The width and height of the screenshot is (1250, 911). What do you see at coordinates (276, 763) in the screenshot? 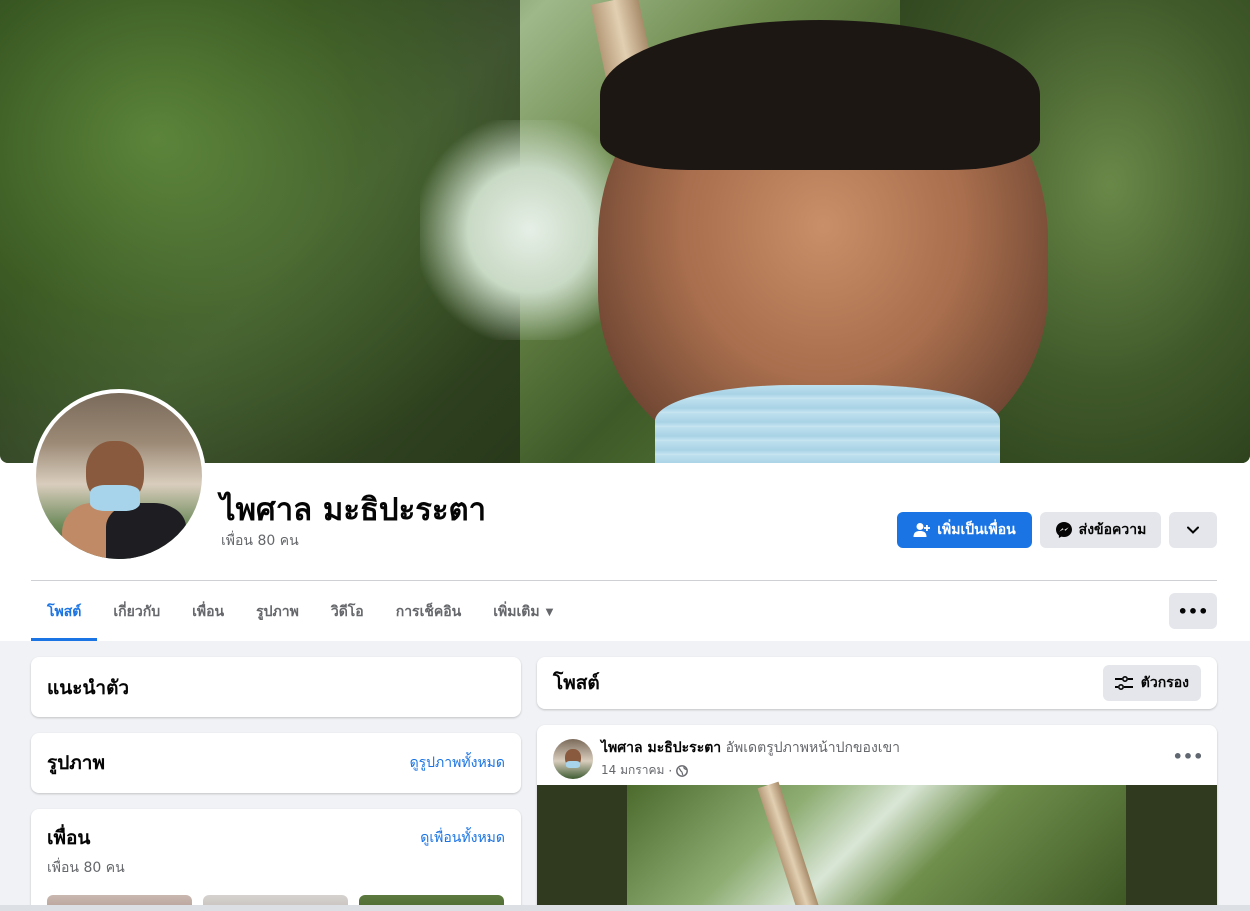
I see `photos-card: รูปภาพ ดูรูปภาพทั้งหมด` at bounding box center [276, 763].